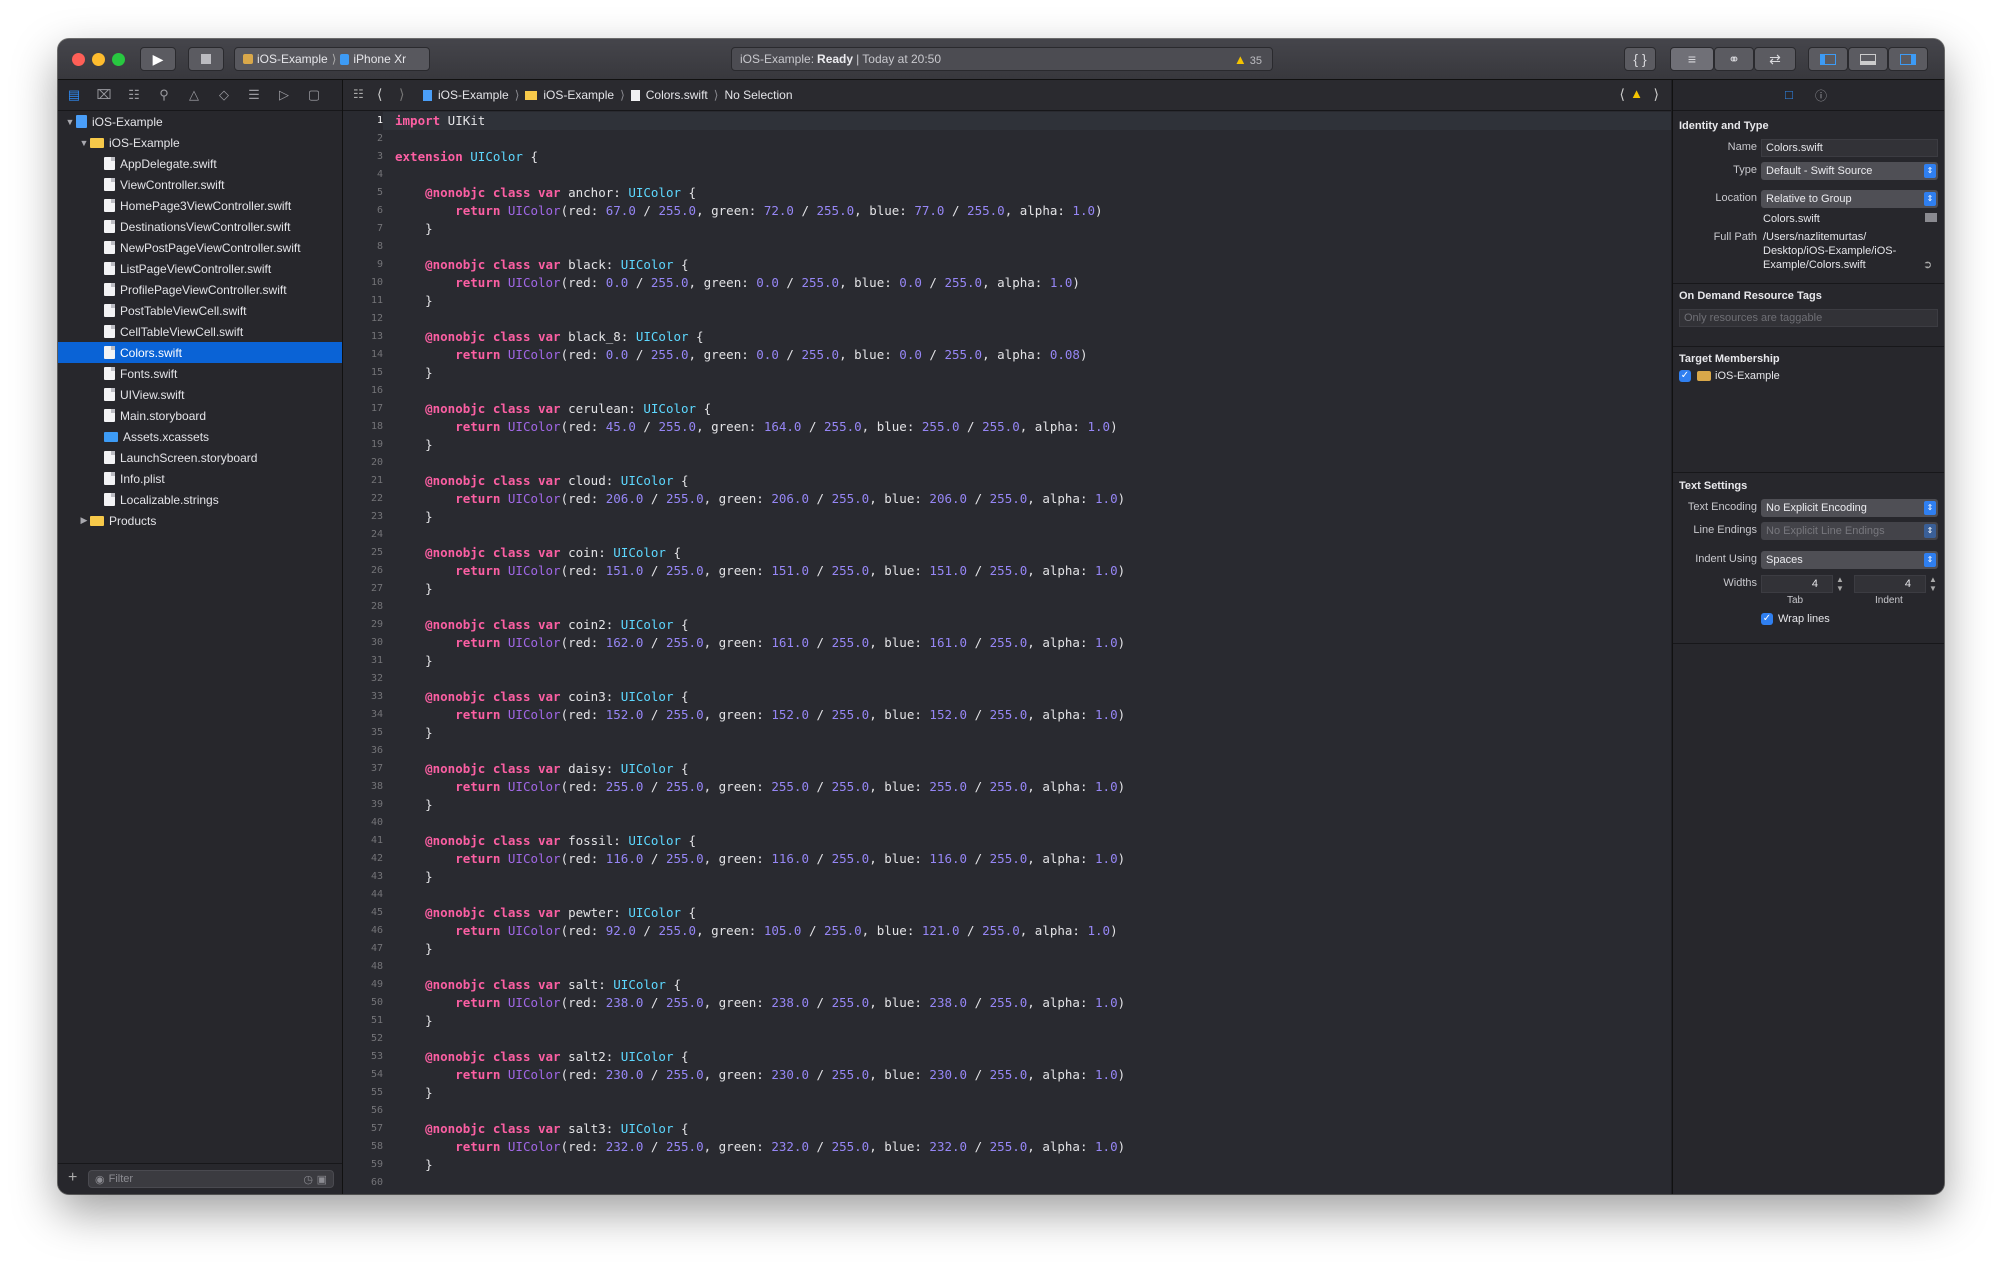 The width and height of the screenshot is (2000, 1270). What do you see at coordinates (1868, 59) in the screenshot?
I see `toggle-debug-area-button` at bounding box center [1868, 59].